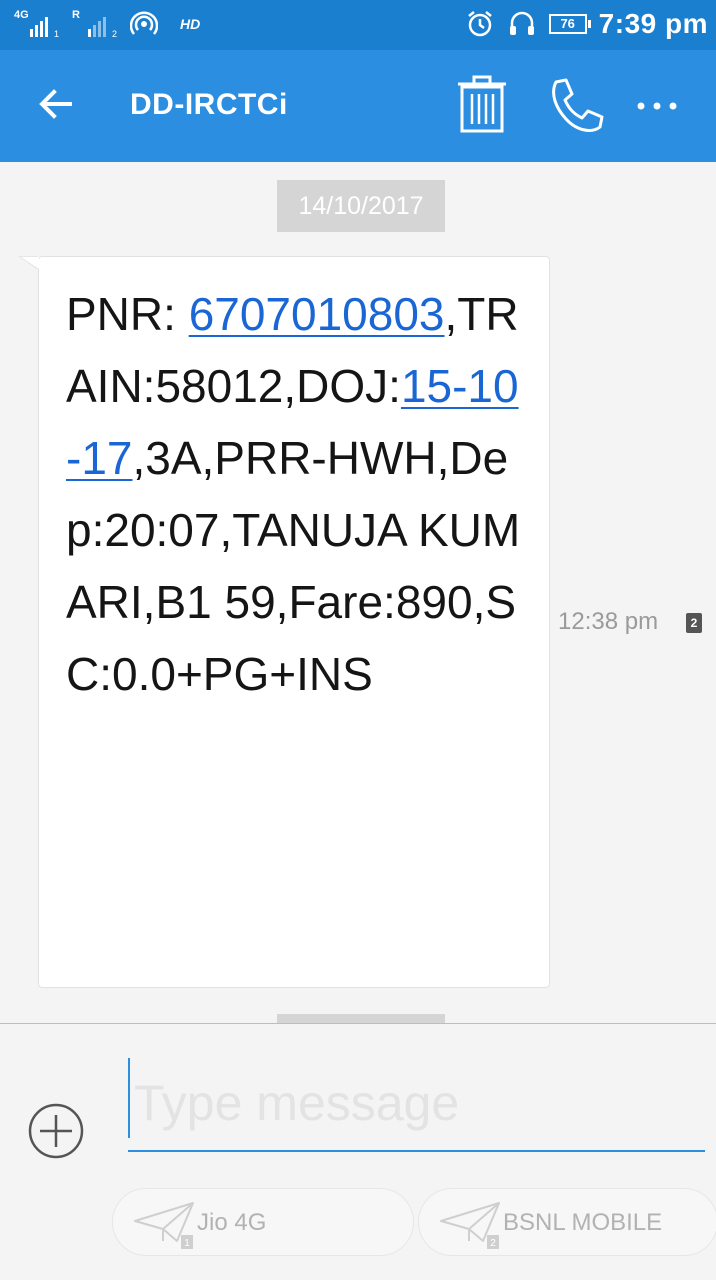 This screenshot has height=1280, width=716. I want to click on sim1-network-label: 4G, so click(21, 15).